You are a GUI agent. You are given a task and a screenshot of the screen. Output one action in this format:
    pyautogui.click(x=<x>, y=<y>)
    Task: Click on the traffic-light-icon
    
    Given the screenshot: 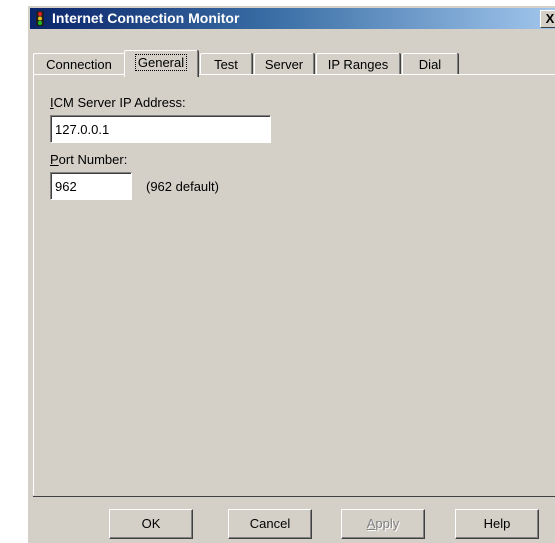 What is the action you would take?
    pyautogui.click(x=40, y=18)
    